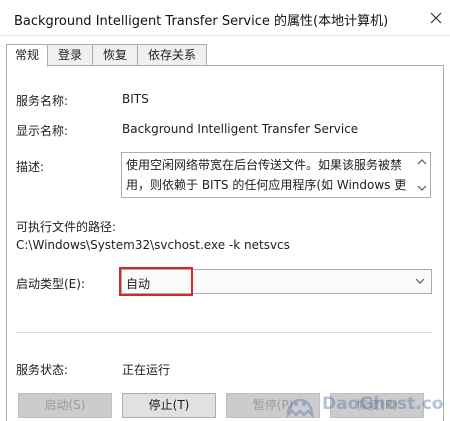 The image size is (450, 421). I want to click on startup-type-value: 自动, so click(138, 284).